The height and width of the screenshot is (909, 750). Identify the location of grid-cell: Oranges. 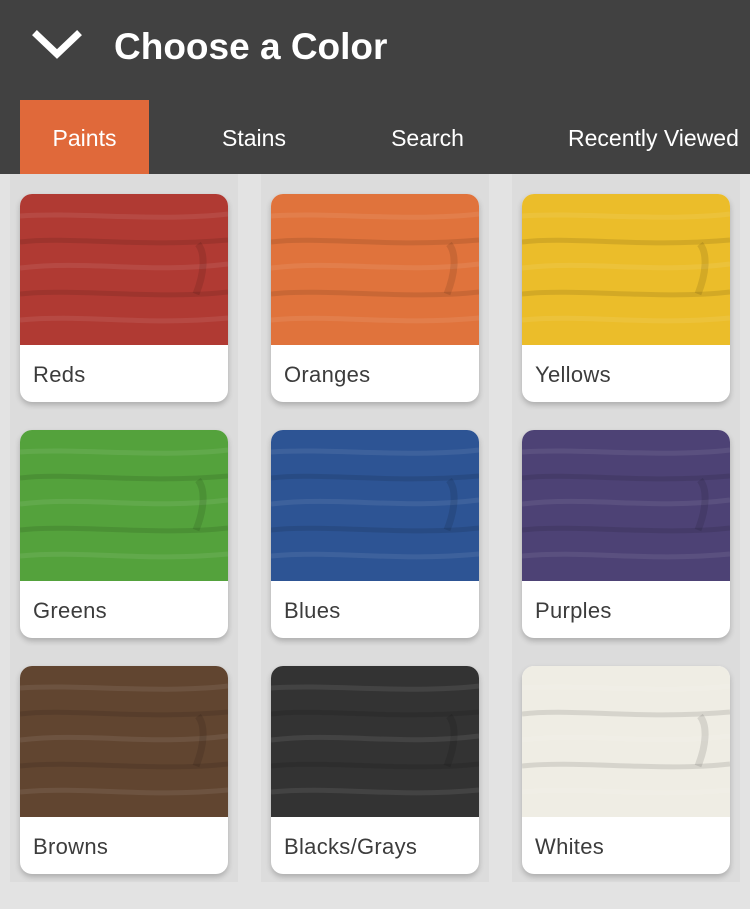
(375, 292).